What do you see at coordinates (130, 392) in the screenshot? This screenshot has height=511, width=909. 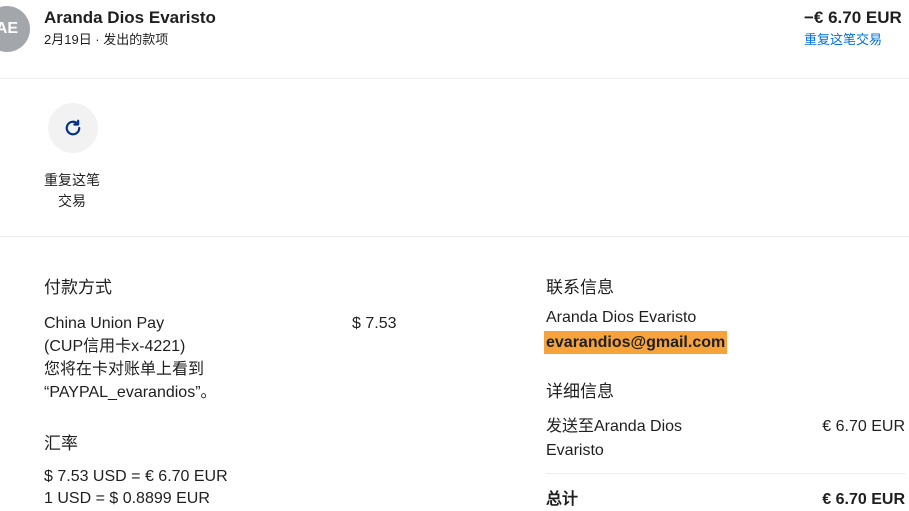 I see `payment-method-line: “PAYPAL_evarandios”。` at bounding box center [130, 392].